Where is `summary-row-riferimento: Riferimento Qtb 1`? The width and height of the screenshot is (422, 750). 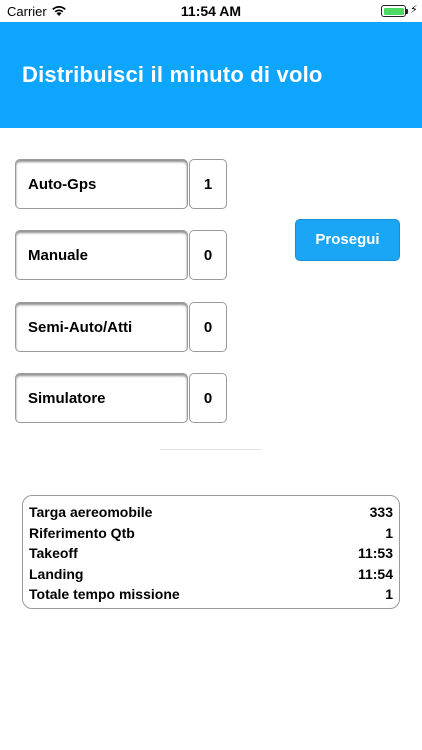 summary-row-riferimento: Riferimento Qtb 1 is located at coordinates (211, 533).